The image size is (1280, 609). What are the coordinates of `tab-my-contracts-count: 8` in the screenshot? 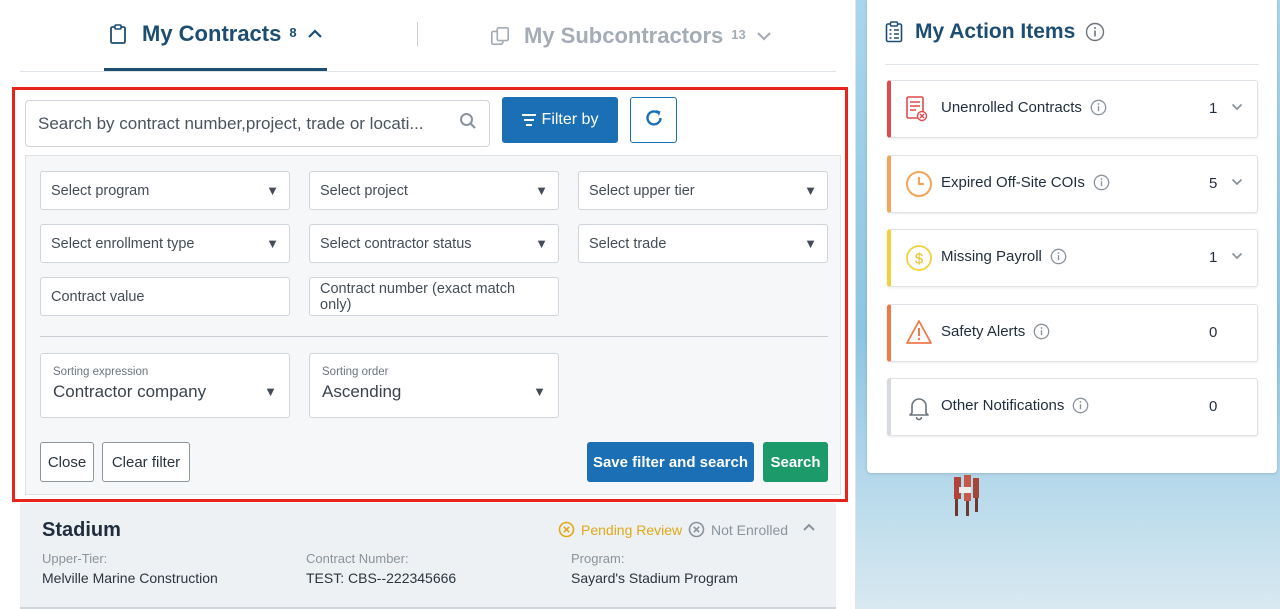 It's located at (293, 32).